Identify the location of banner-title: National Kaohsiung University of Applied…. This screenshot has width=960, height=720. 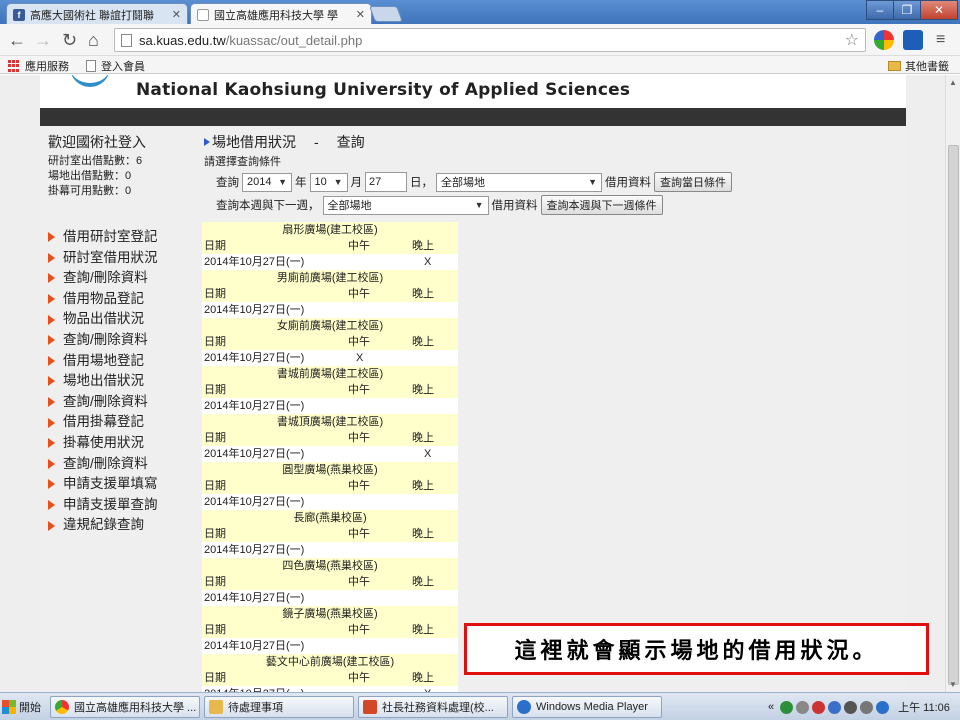
(383, 90).